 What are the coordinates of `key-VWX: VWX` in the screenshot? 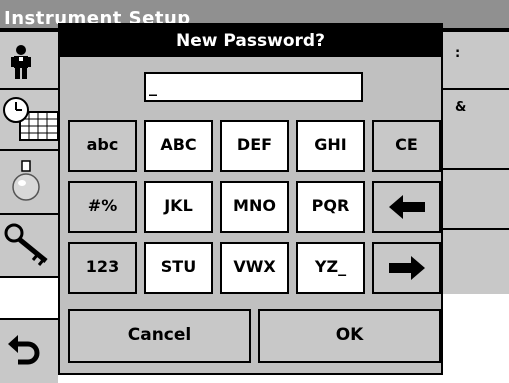 It's located at (254, 268).